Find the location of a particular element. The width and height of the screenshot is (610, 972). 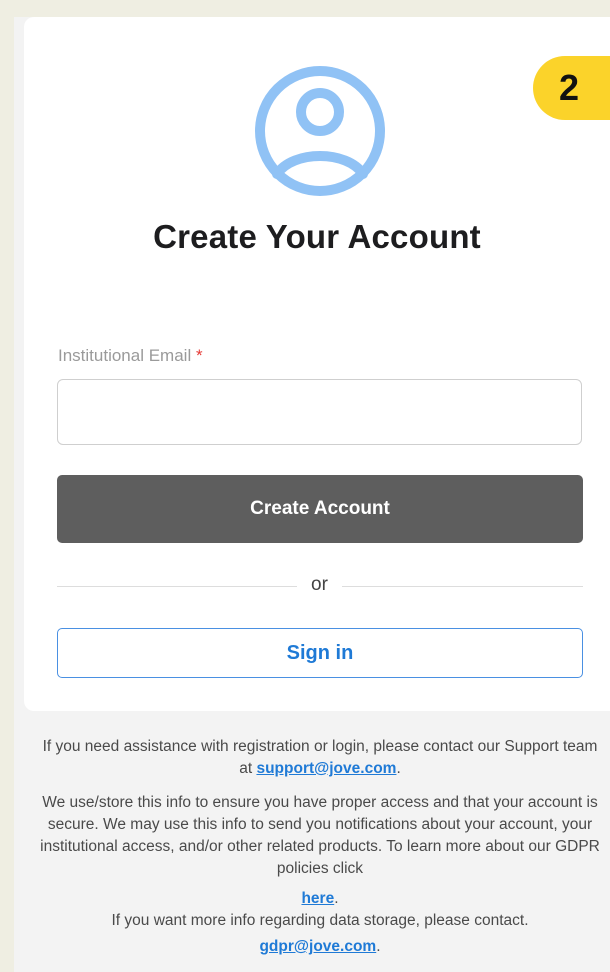

divider-or-text: or is located at coordinates (319, 584).